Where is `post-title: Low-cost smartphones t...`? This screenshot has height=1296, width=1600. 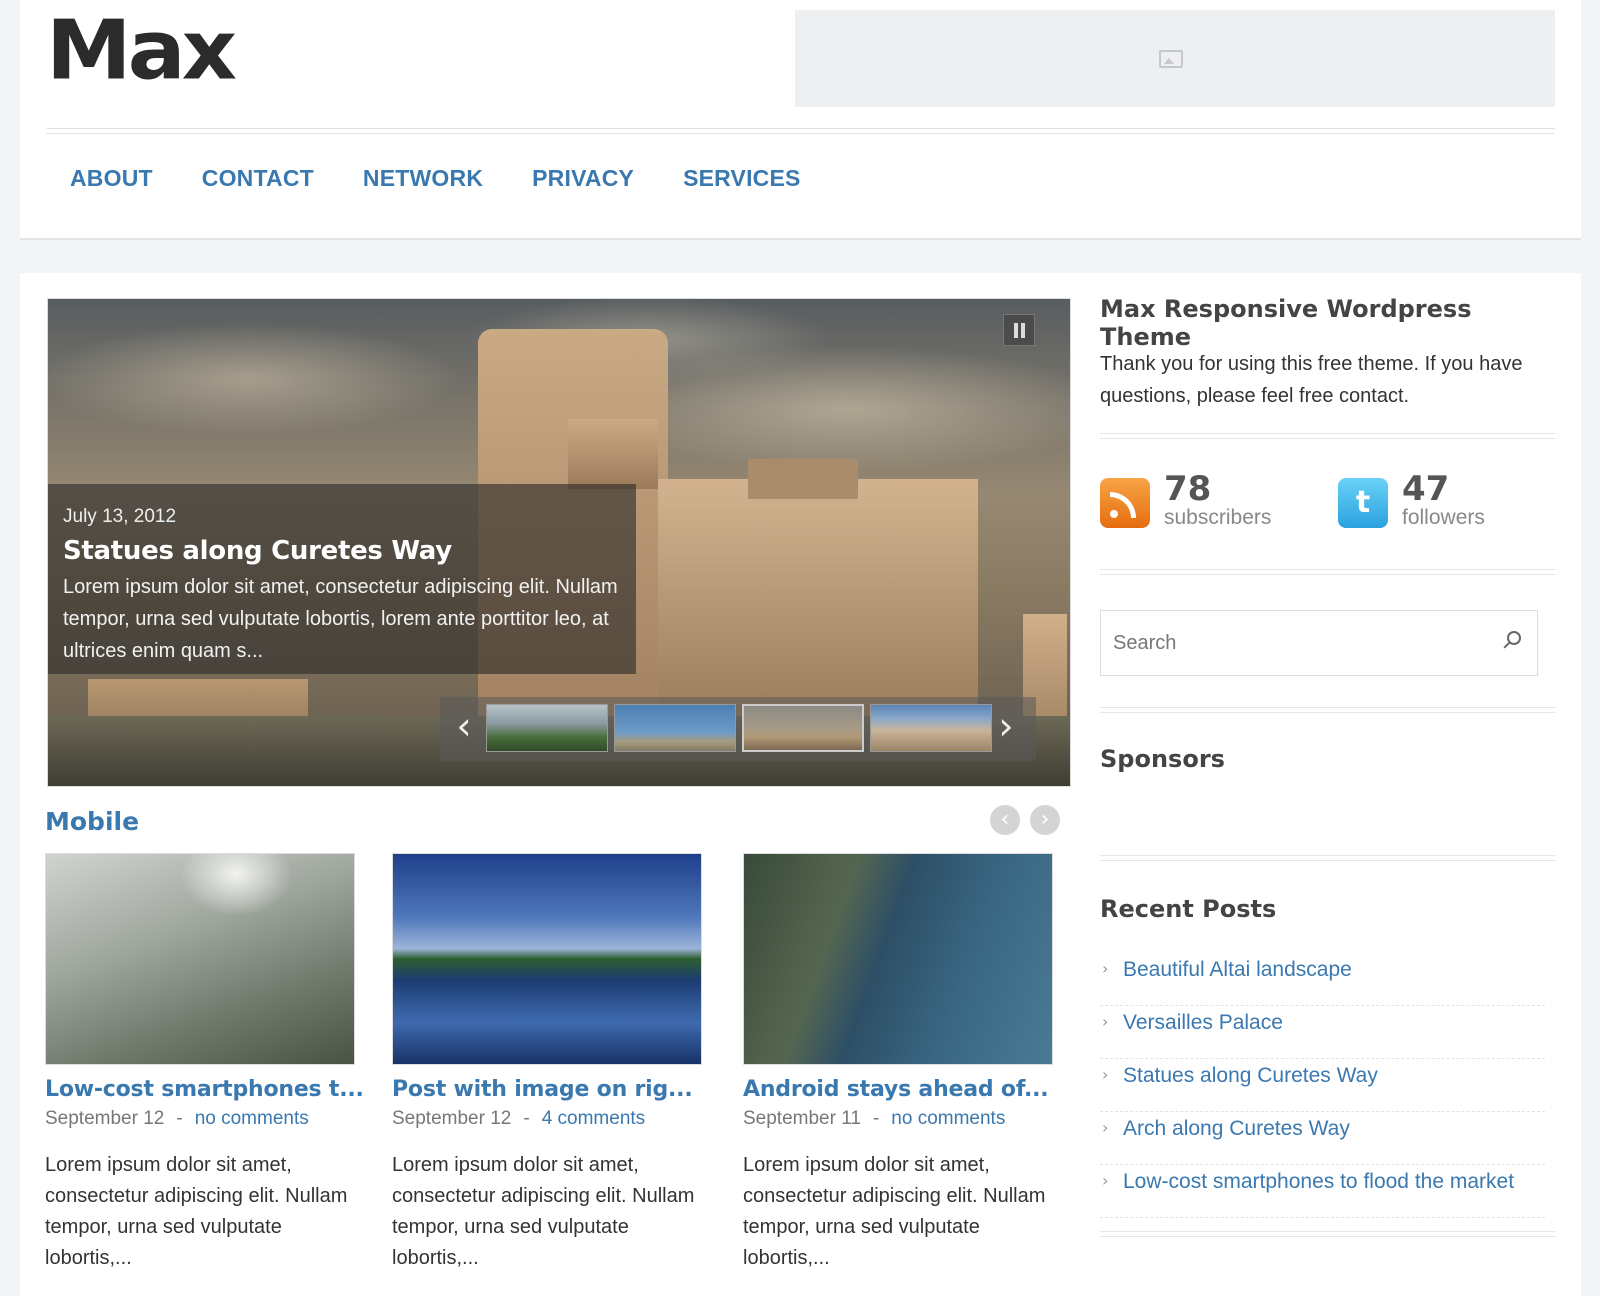 post-title: Low-cost smartphones t... is located at coordinates (204, 1089).